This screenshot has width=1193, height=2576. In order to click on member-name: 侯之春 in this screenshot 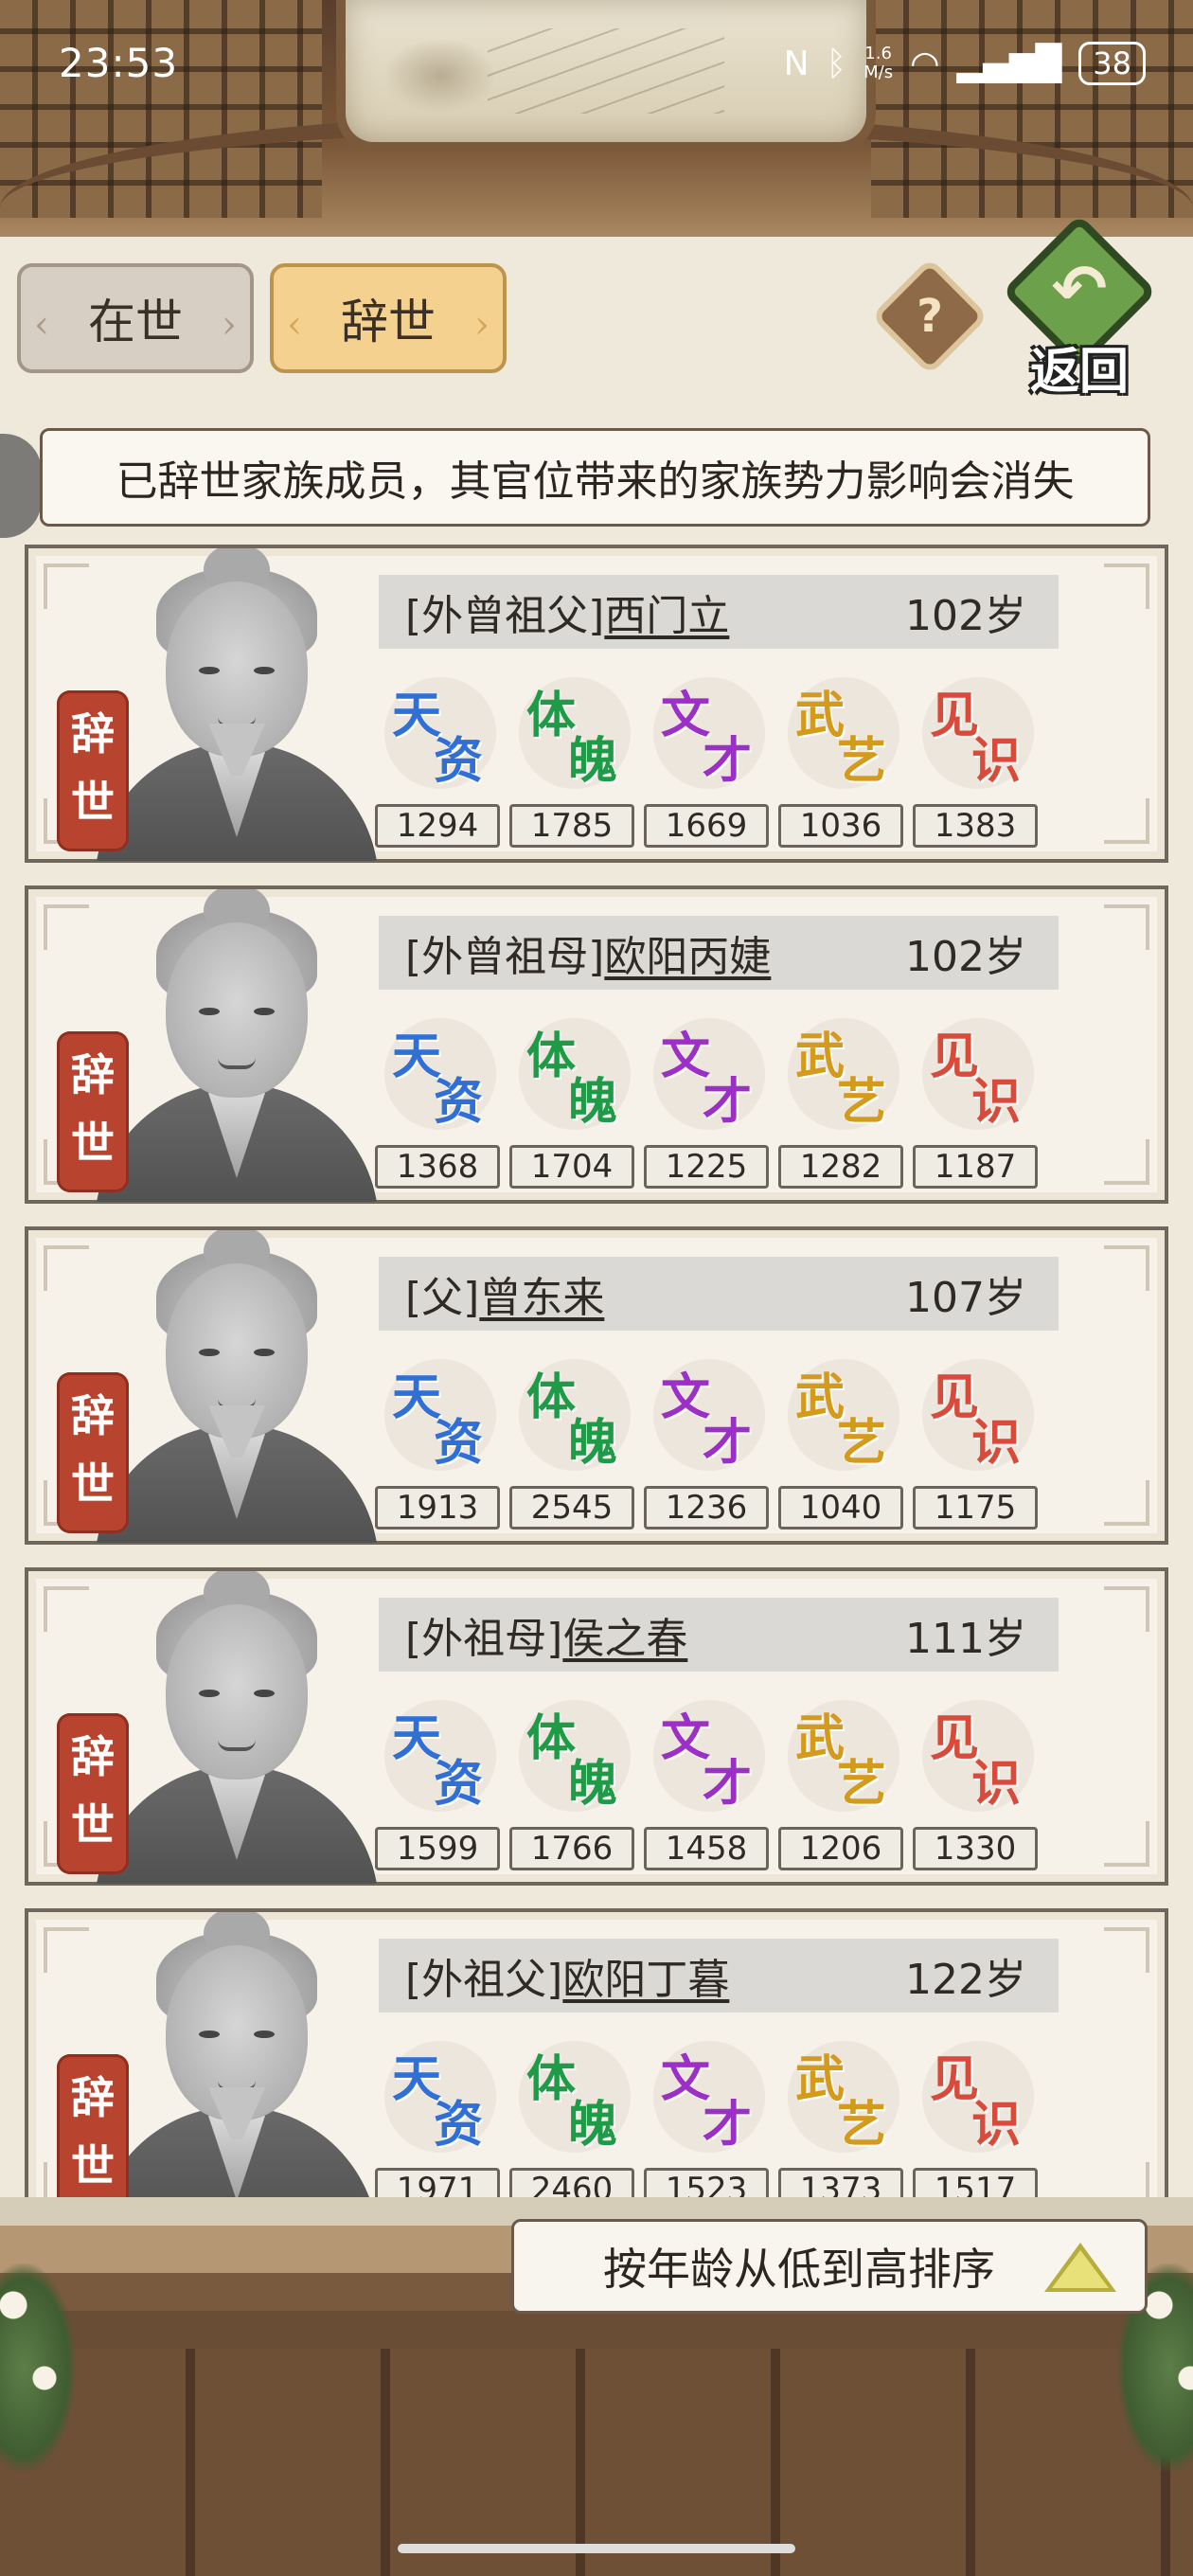, I will do `click(624, 1634)`.